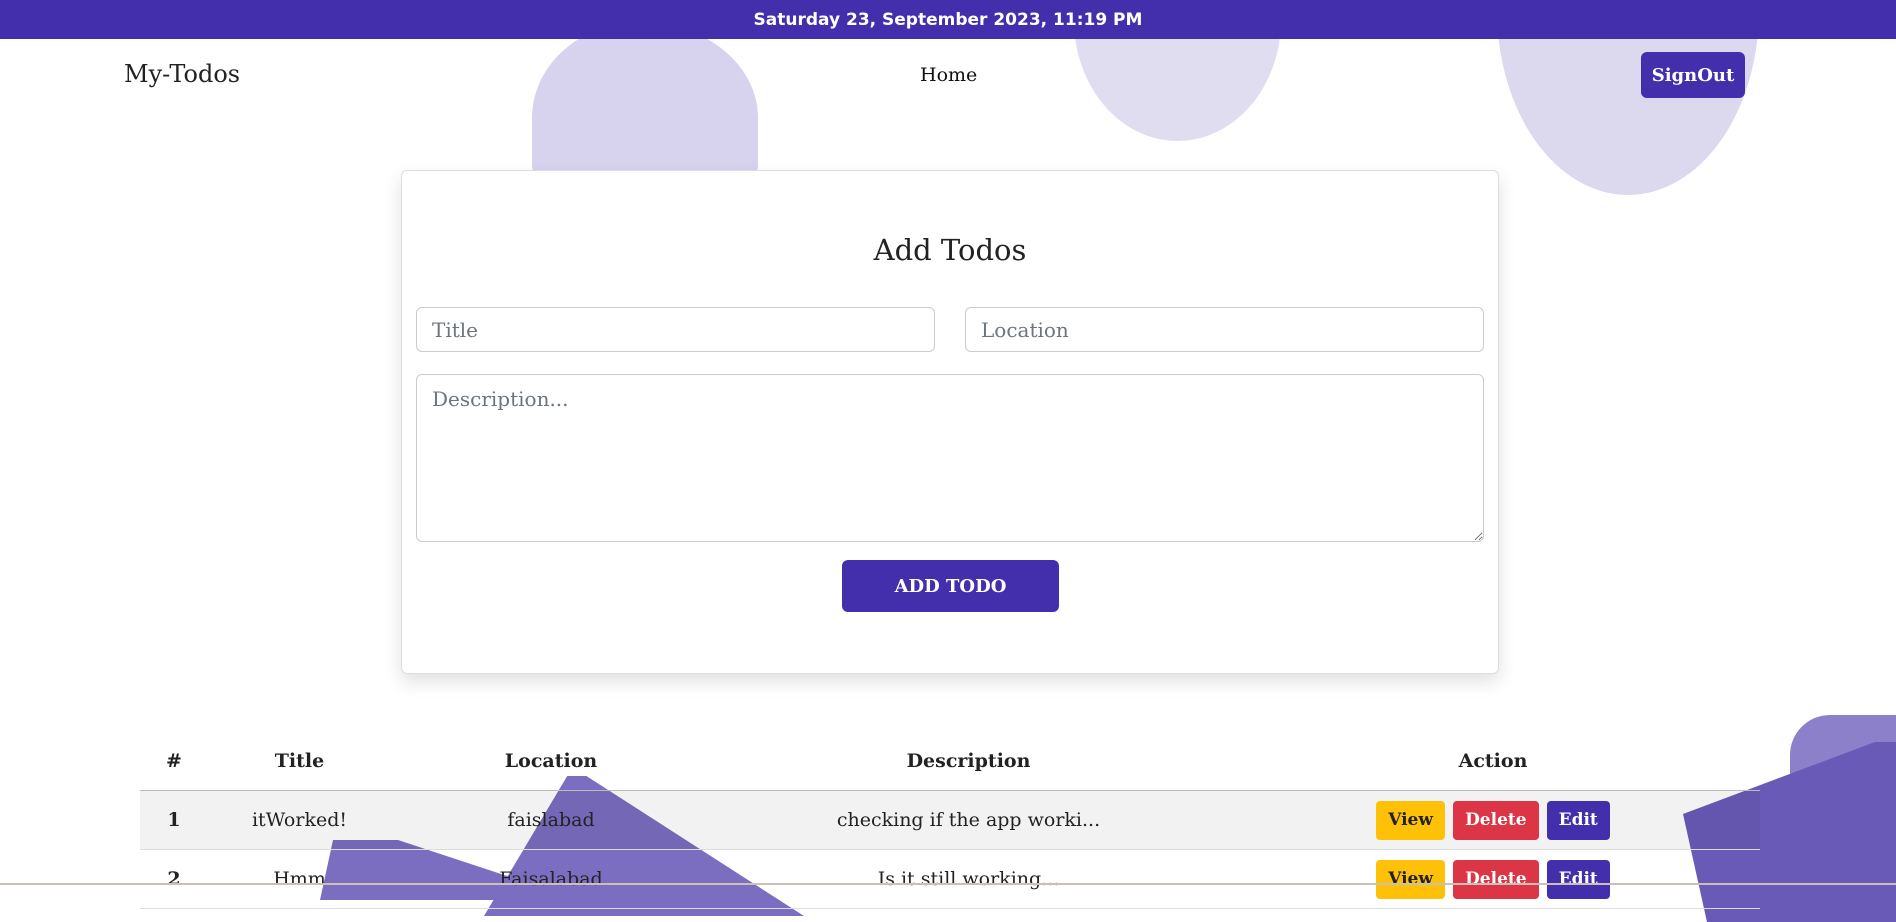 This screenshot has width=1896, height=922. I want to click on add-todo-button: ADD TODO, so click(950, 586).